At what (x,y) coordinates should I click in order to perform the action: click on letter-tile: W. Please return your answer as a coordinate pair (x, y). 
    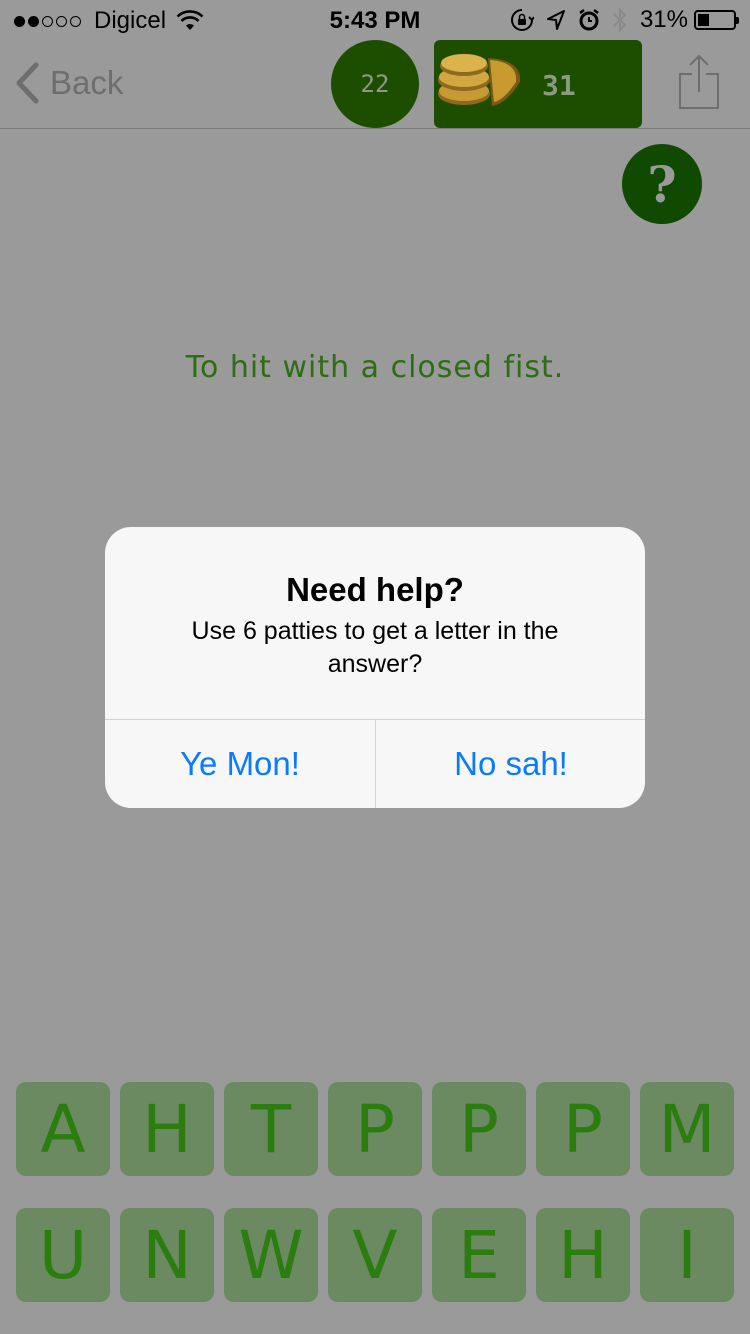
    Looking at the image, I should click on (271, 1255).